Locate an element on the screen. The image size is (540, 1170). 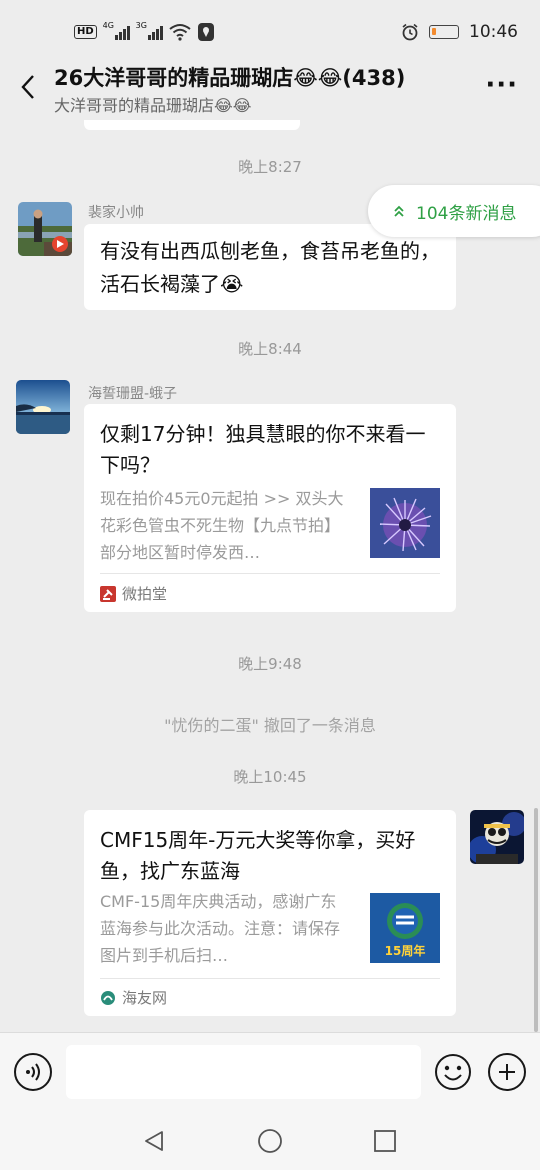
avatar-self is located at coordinates (497, 837).